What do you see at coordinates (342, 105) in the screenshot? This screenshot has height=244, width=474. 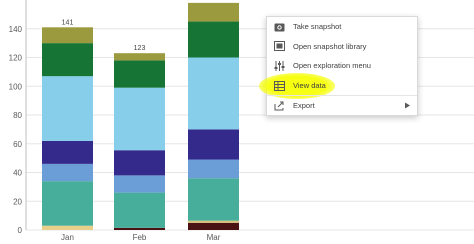 I see `menu-item-export: Export` at bounding box center [342, 105].